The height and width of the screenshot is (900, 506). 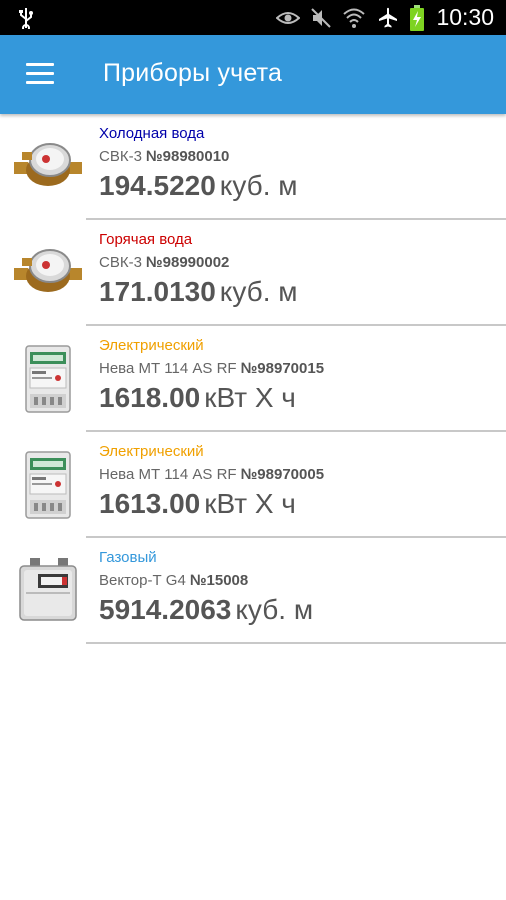 What do you see at coordinates (165, 609) in the screenshot?
I see `meter-reading: 5914.2063` at bounding box center [165, 609].